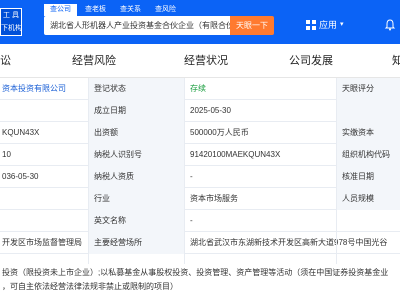  What do you see at coordinates (342, 24) in the screenshot?
I see `chevron-down-icon: ▾` at bounding box center [342, 24].